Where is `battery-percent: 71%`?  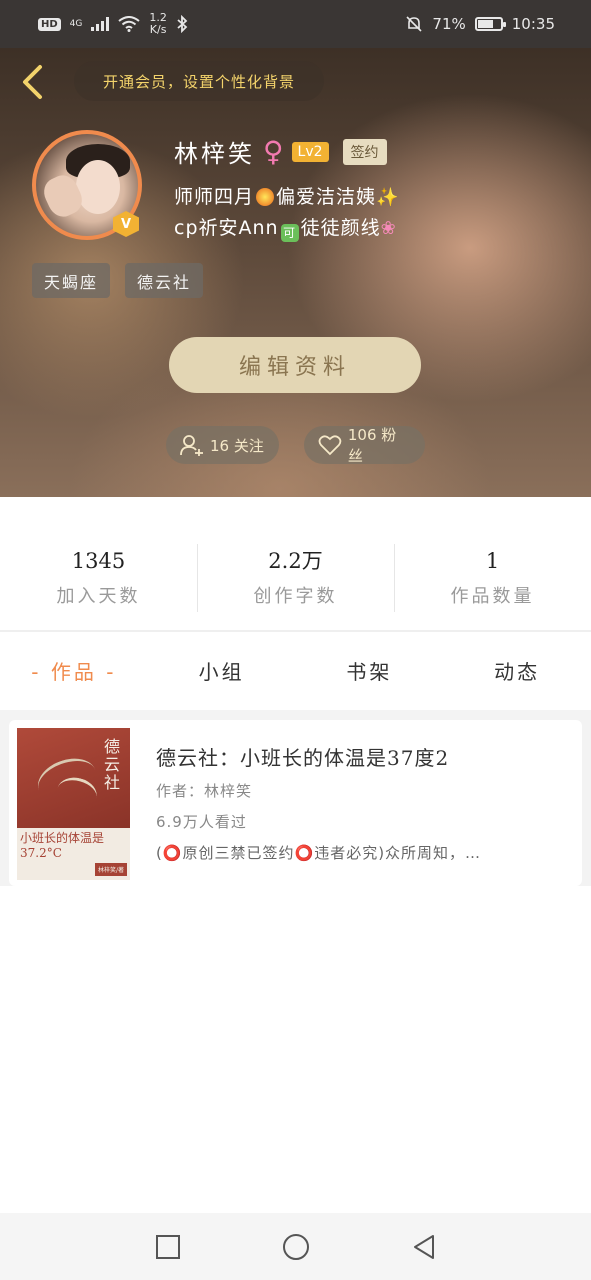
battery-percent: 71% is located at coordinates (449, 24).